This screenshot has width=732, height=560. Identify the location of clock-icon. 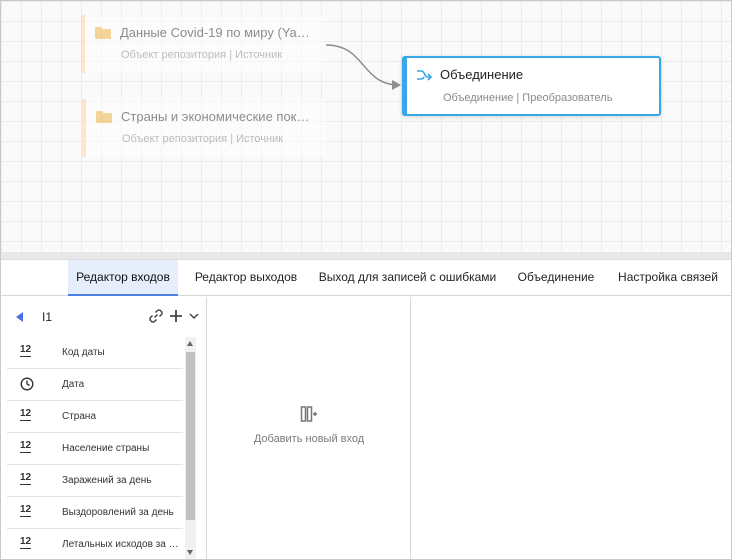
(27, 384).